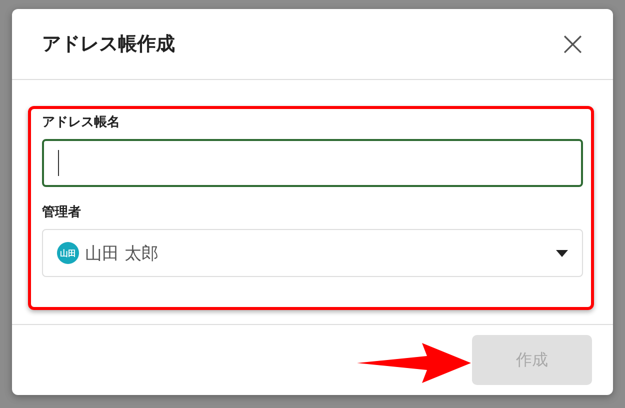 The height and width of the screenshot is (408, 625). I want to click on dropdown-caret-icon, so click(562, 253).